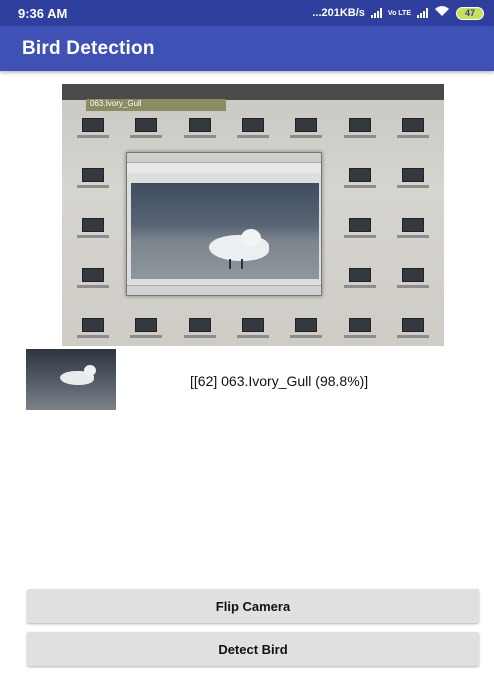 The height and width of the screenshot is (684, 494). What do you see at coordinates (253, 649) in the screenshot?
I see `detect-bird-button: Detect Bird` at bounding box center [253, 649].